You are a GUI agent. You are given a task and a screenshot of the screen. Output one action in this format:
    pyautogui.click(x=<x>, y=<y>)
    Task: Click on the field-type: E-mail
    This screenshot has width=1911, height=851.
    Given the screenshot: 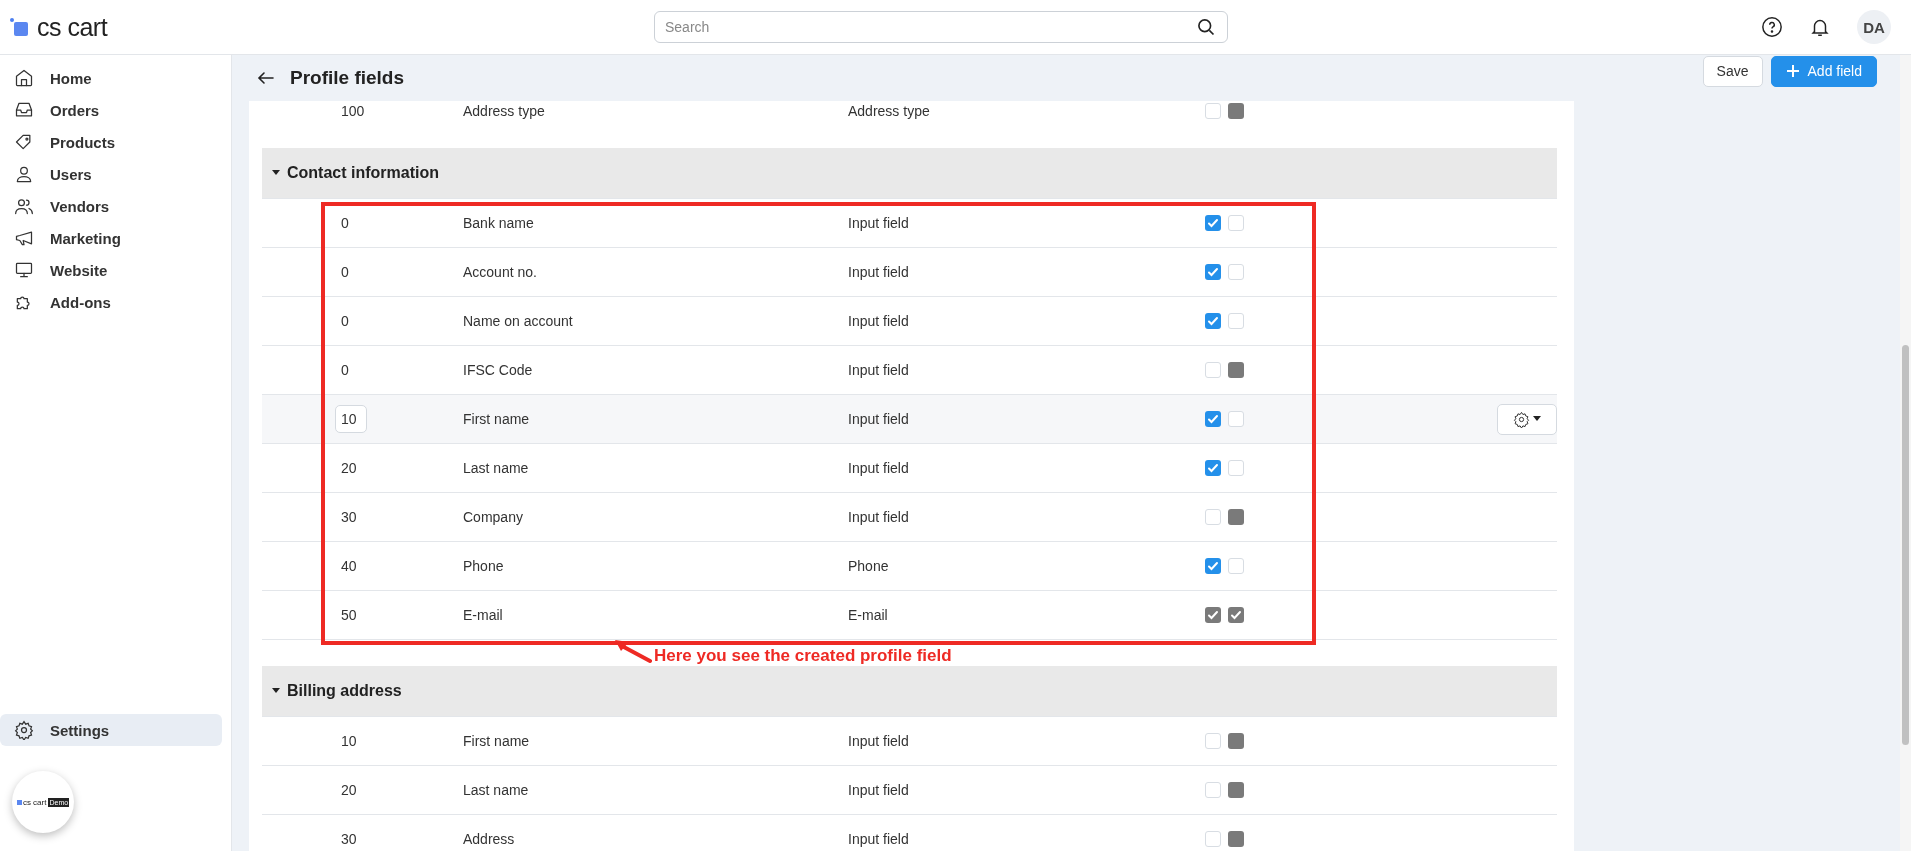 What is the action you would take?
    pyautogui.click(x=868, y=615)
    